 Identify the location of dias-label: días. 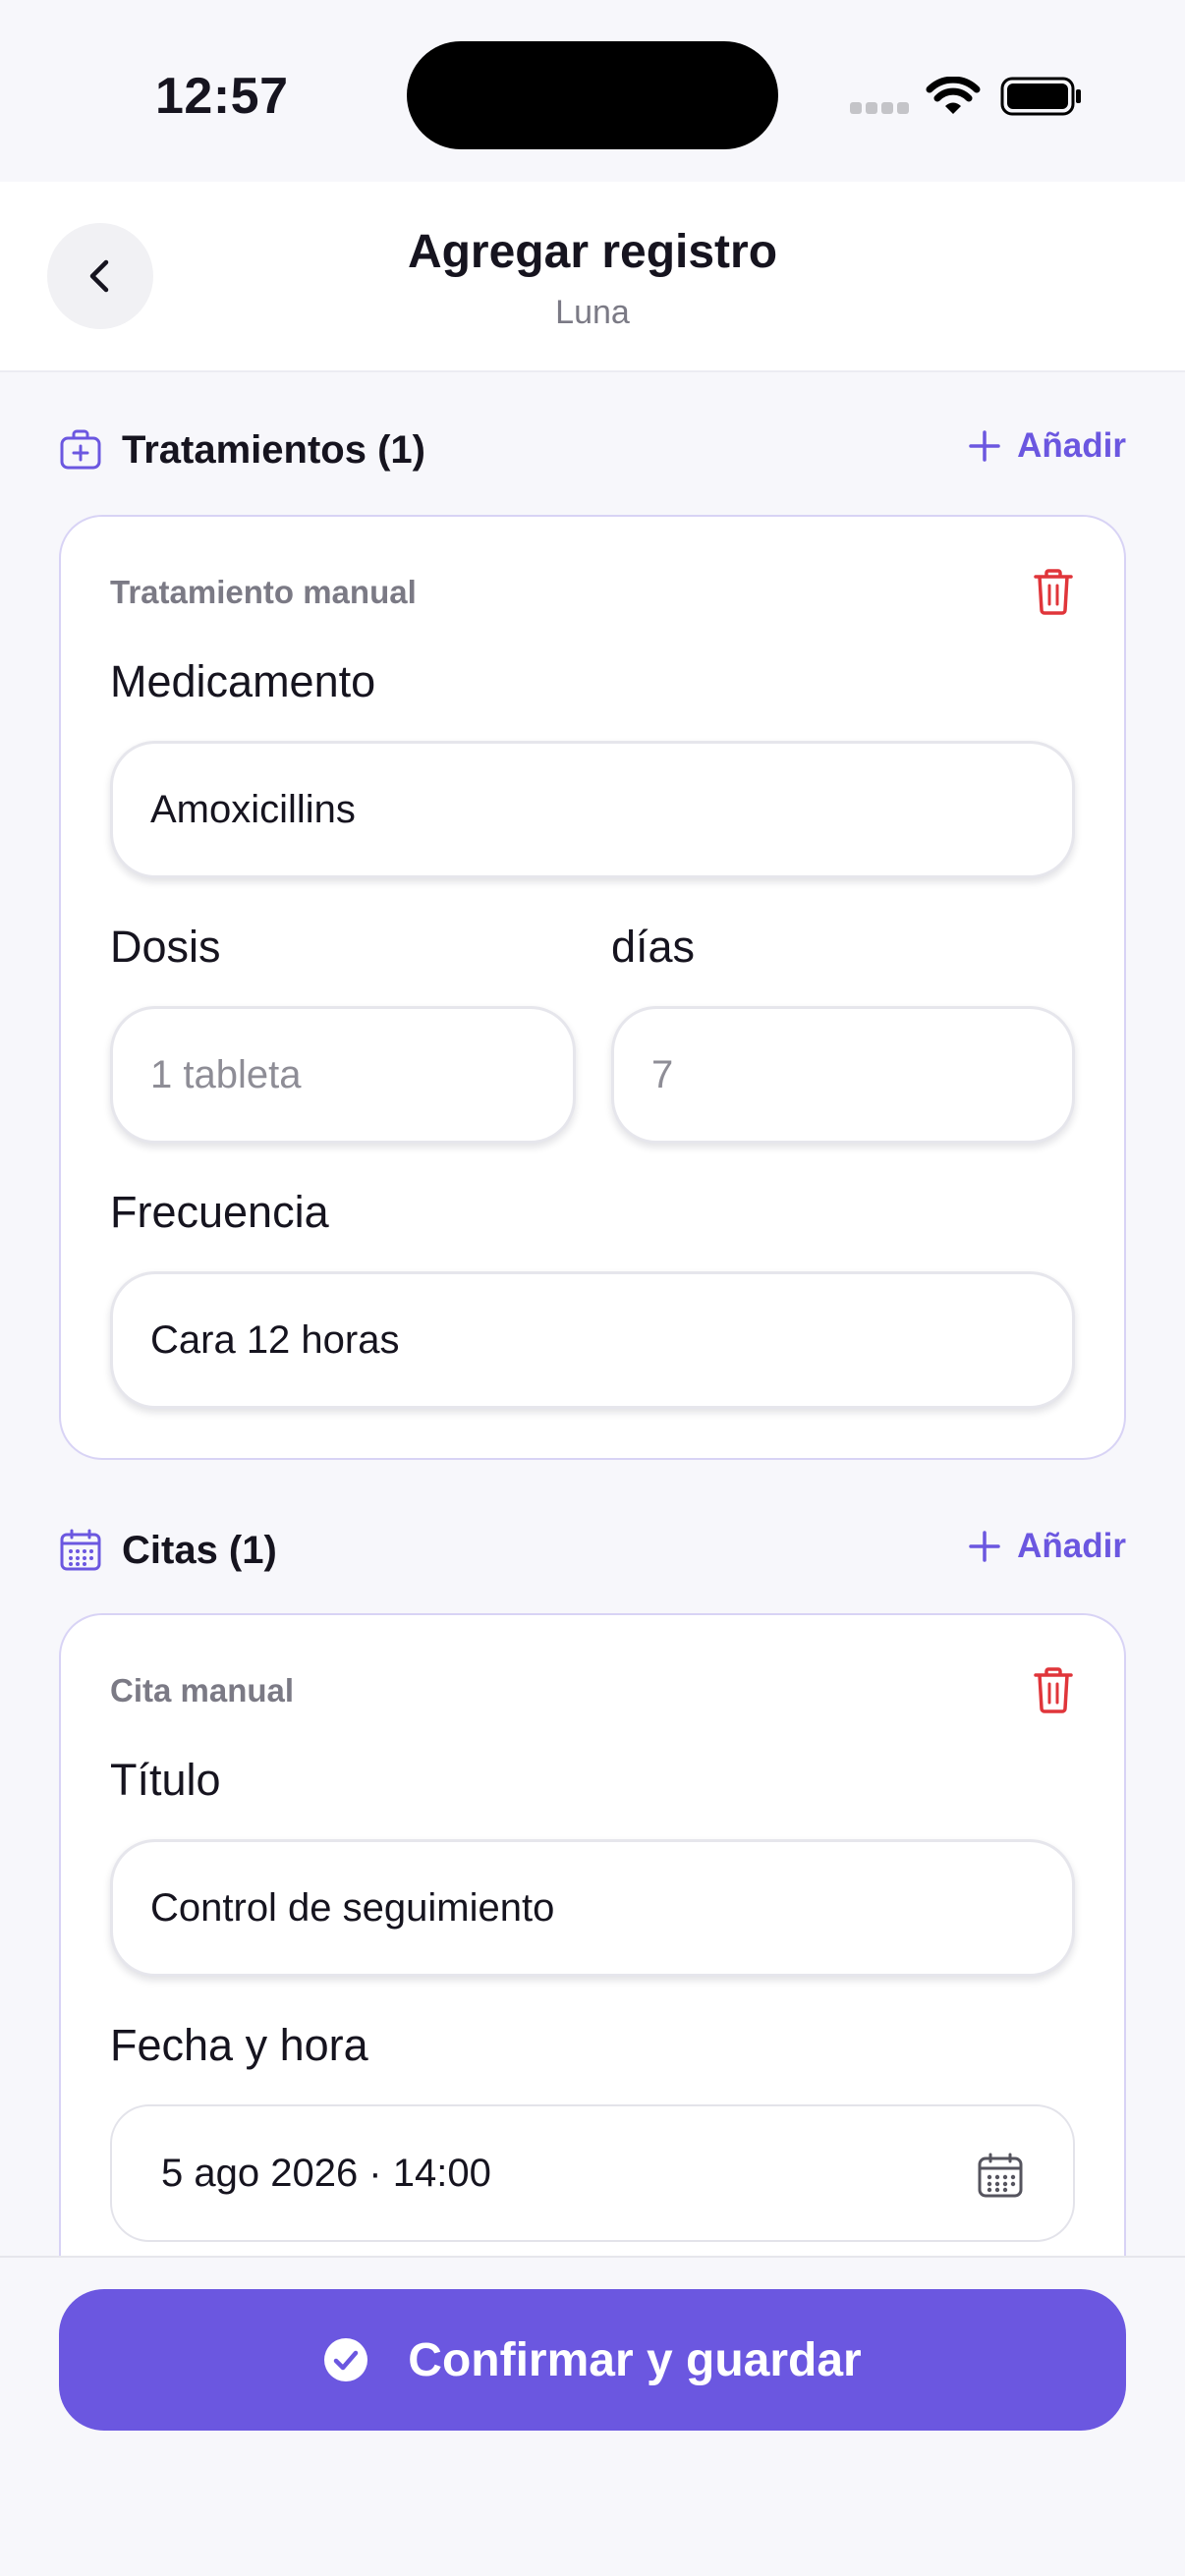
(654, 947).